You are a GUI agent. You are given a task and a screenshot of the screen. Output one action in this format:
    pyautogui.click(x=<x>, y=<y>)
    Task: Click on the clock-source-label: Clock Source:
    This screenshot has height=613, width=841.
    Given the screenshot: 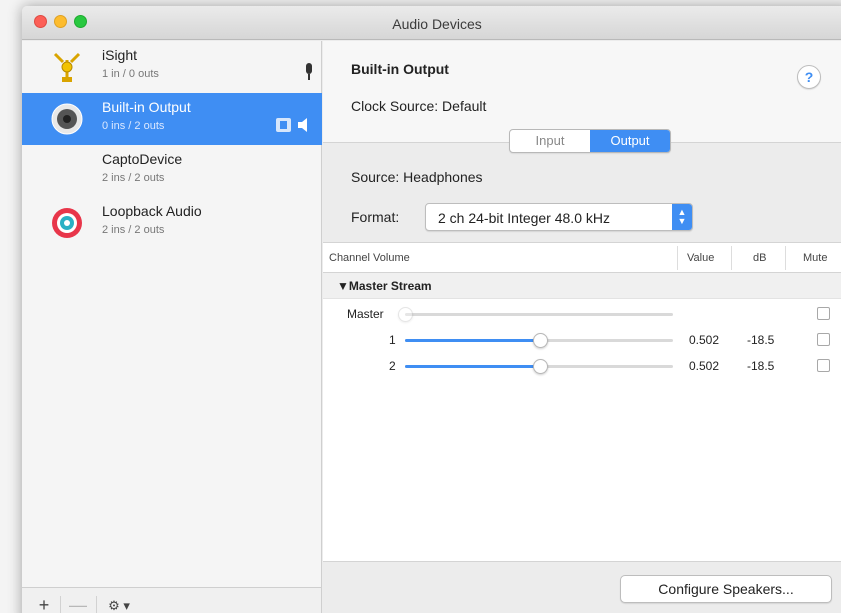 What is the action you would take?
    pyautogui.click(x=395, y=106)
    